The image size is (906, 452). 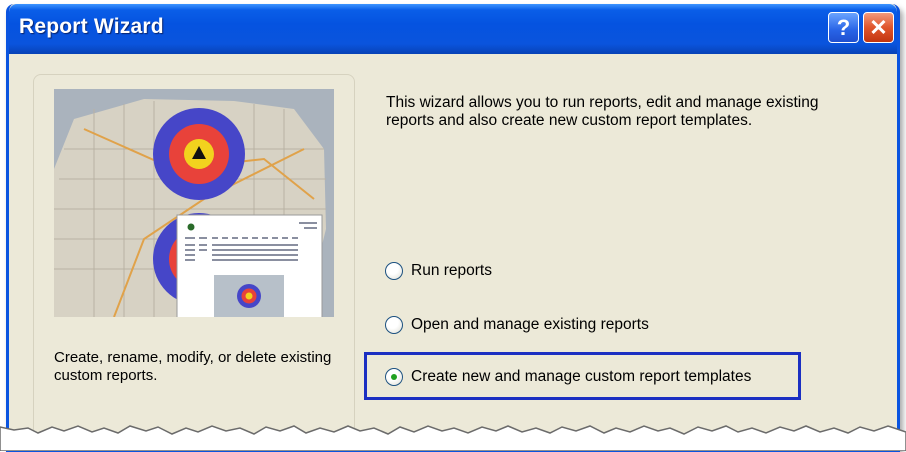 What do you see at coordinates (453, 438) in the screenshot?
I see `torn-edge-decoration` at bounding box center [453, 438].